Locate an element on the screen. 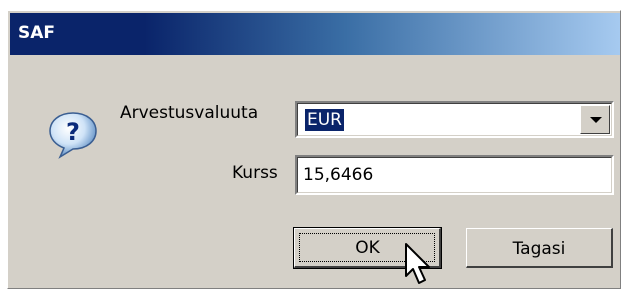  cancel-button: Tagasi is located at coordinates (539, 248).